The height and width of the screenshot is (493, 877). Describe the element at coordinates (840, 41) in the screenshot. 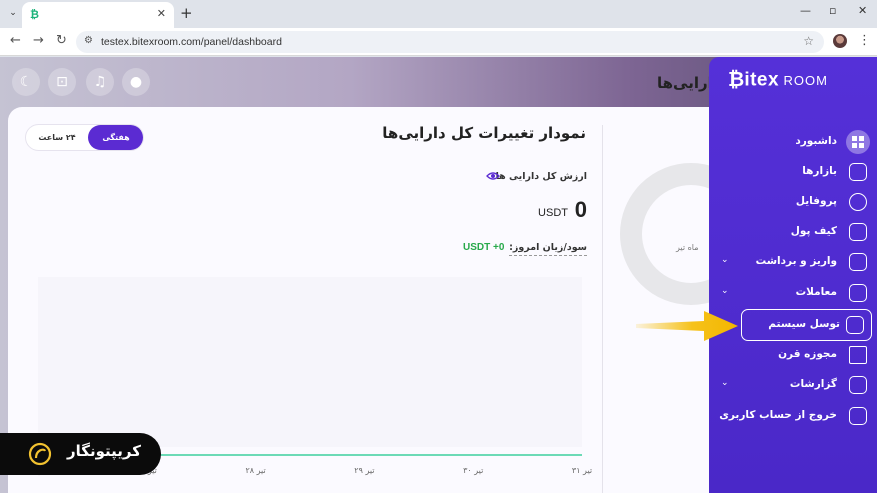

I see `profile-avatar` at that location.